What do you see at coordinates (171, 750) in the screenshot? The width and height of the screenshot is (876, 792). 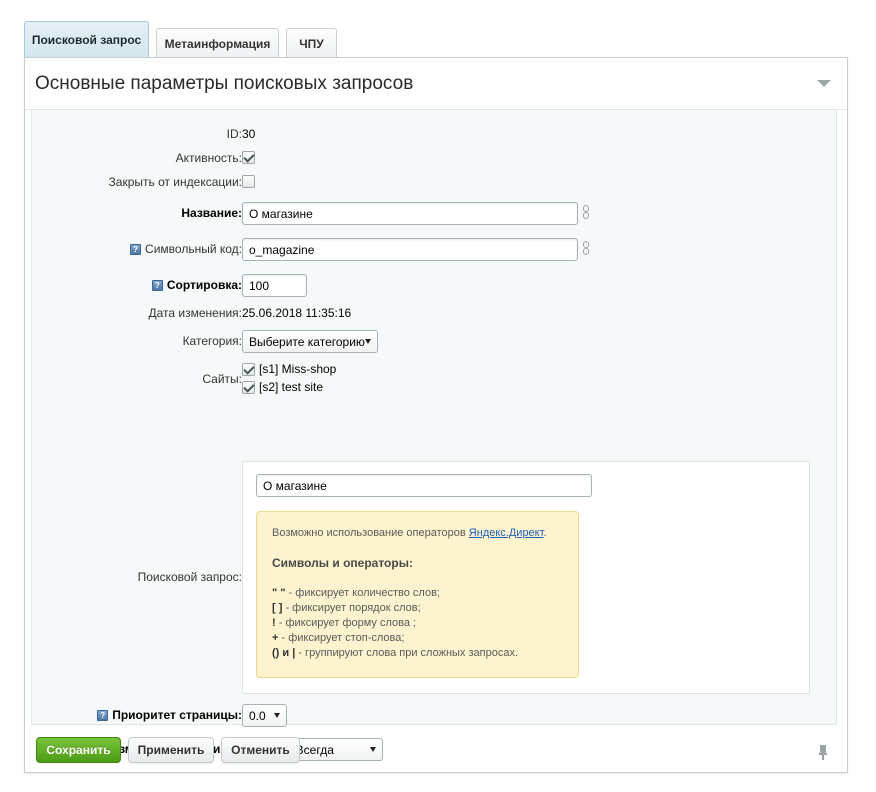 I see `apply-button: Применить` at bounding box center [171, 750].